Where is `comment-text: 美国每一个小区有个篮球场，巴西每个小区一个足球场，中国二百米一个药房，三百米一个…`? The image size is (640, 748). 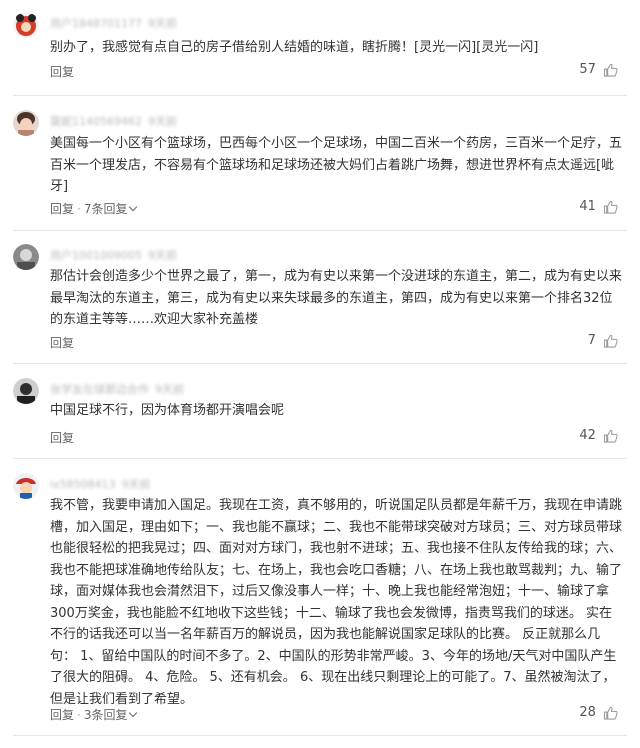
comment-text: 美国每一个小区有个篮球场，巴西每个小区一个足球场，中国二百米一个药房，三百米一个… is located at coordinates (336, 165).